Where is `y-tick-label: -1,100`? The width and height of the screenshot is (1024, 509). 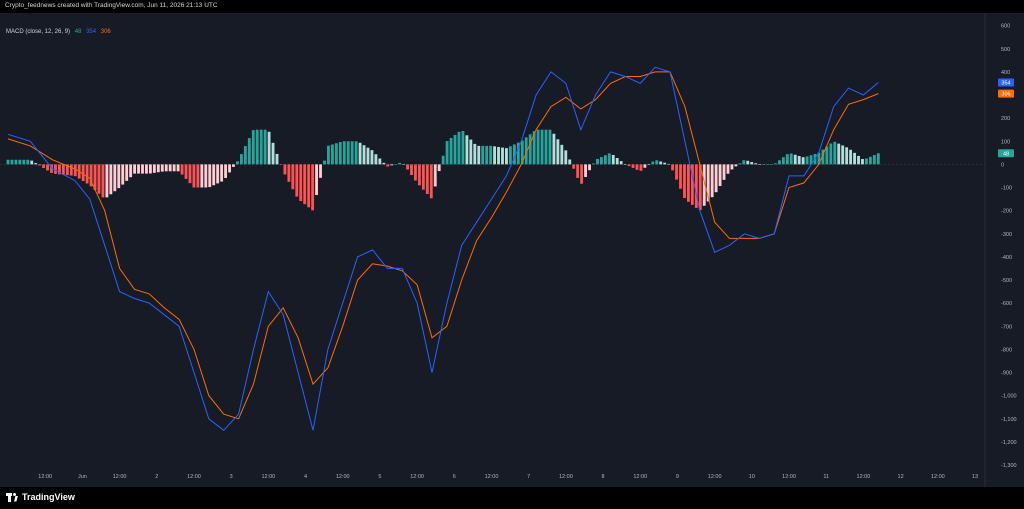
y-tick-label: -1,100 is located at coordinates (1009, 420).